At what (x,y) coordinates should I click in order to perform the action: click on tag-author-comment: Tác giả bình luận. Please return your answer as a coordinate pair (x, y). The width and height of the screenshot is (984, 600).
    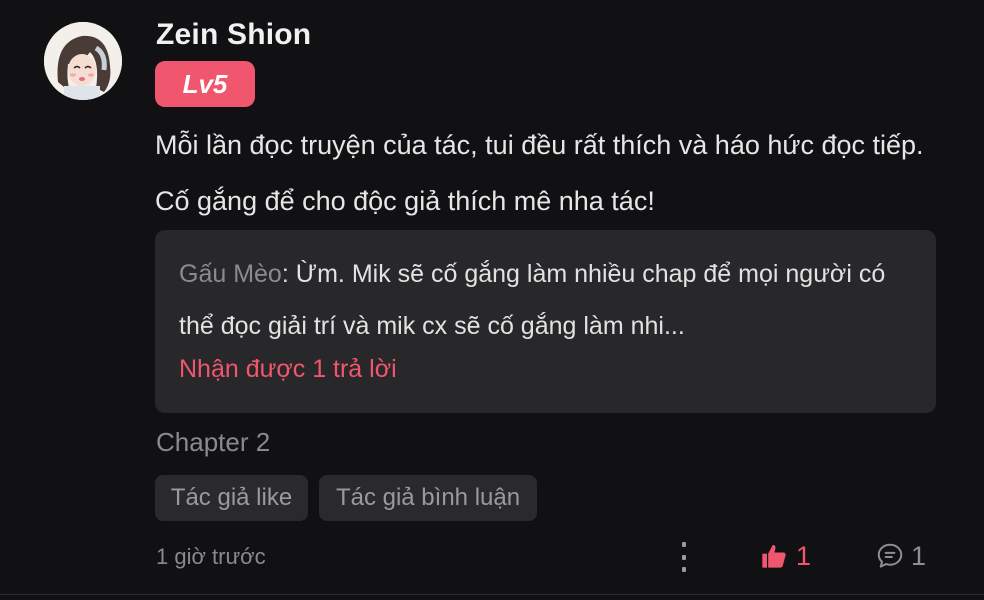
    Looking at the image, I should click on (428, 498).